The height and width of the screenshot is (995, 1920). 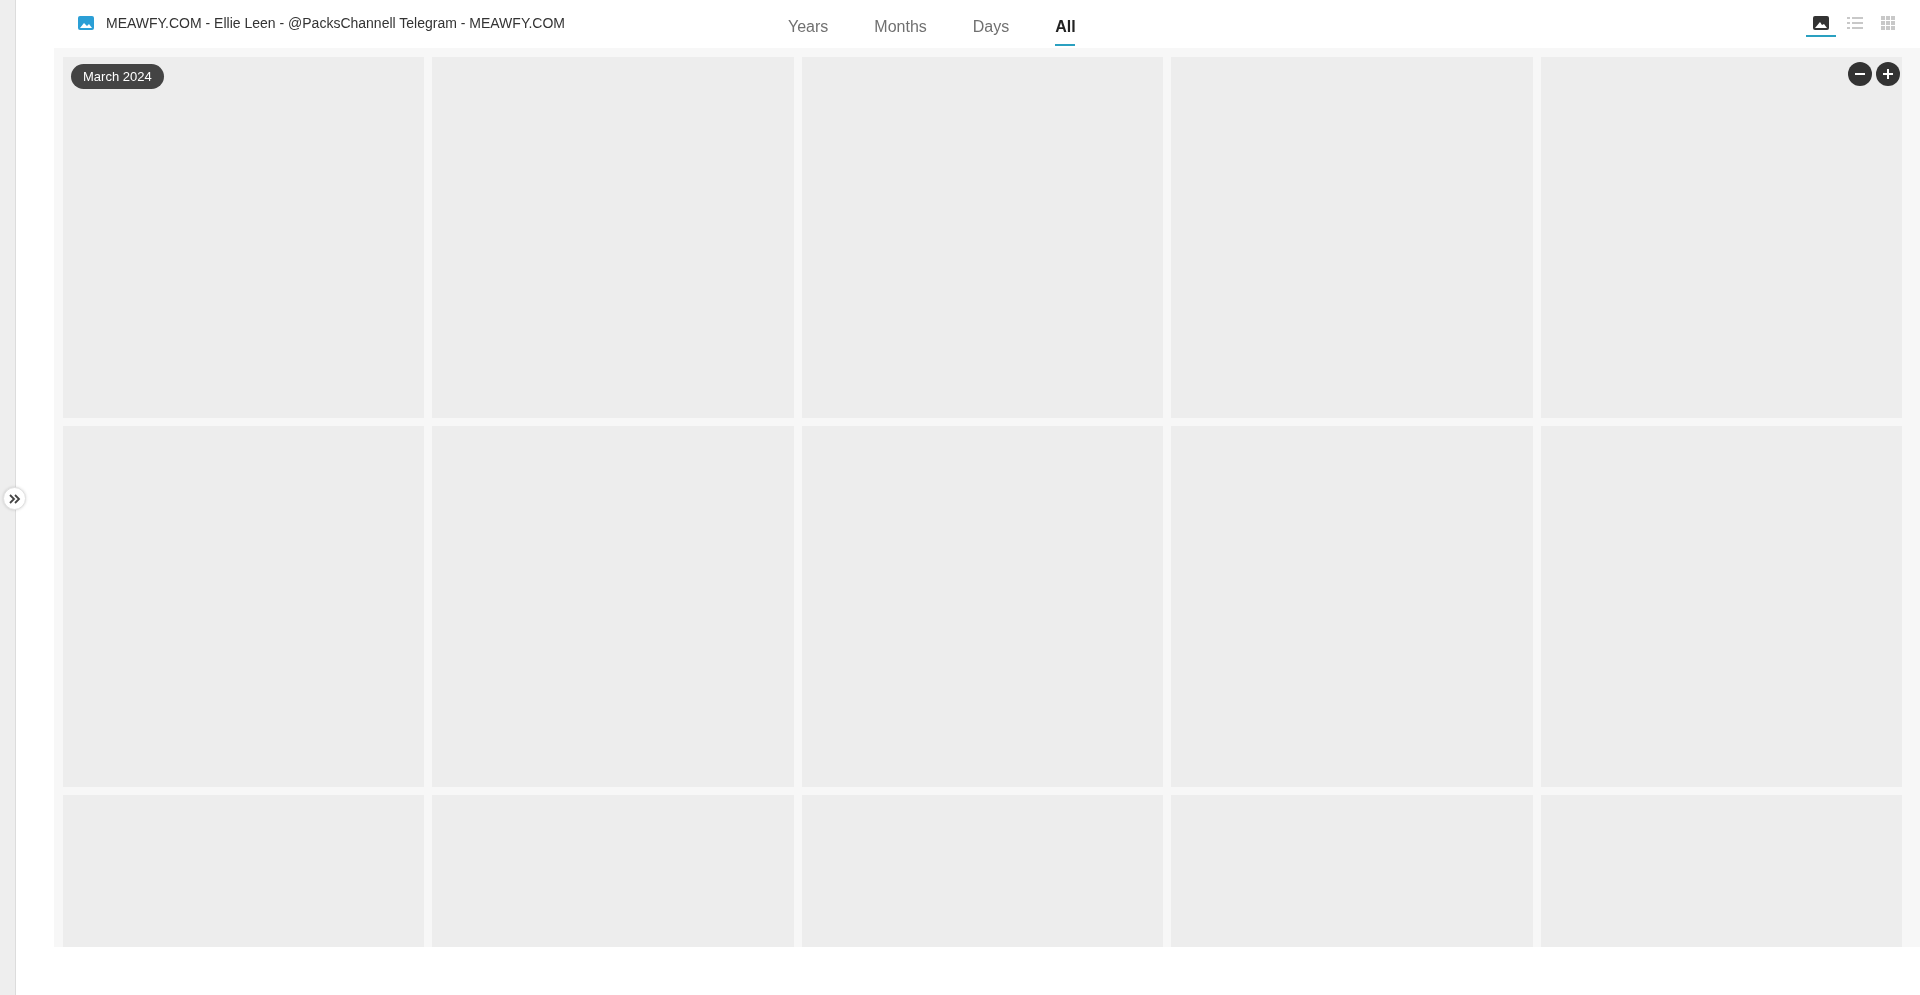 I want to click on grid-view-icon, so click(x=1889, y=23).